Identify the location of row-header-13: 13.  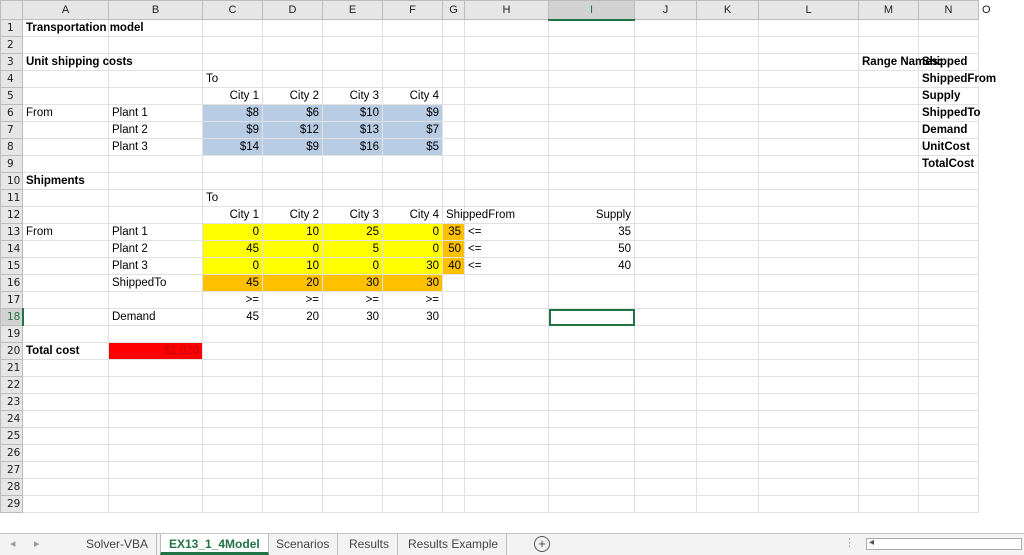
(11, 232).